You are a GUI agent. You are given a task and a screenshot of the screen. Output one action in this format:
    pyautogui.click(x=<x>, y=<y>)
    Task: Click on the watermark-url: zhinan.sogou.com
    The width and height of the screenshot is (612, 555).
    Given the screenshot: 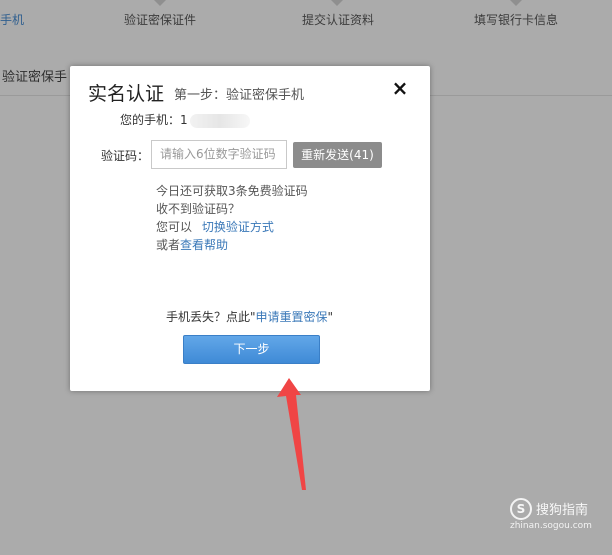 What is the action you would take?
    pyautogui.click(x=551, y=526)
    